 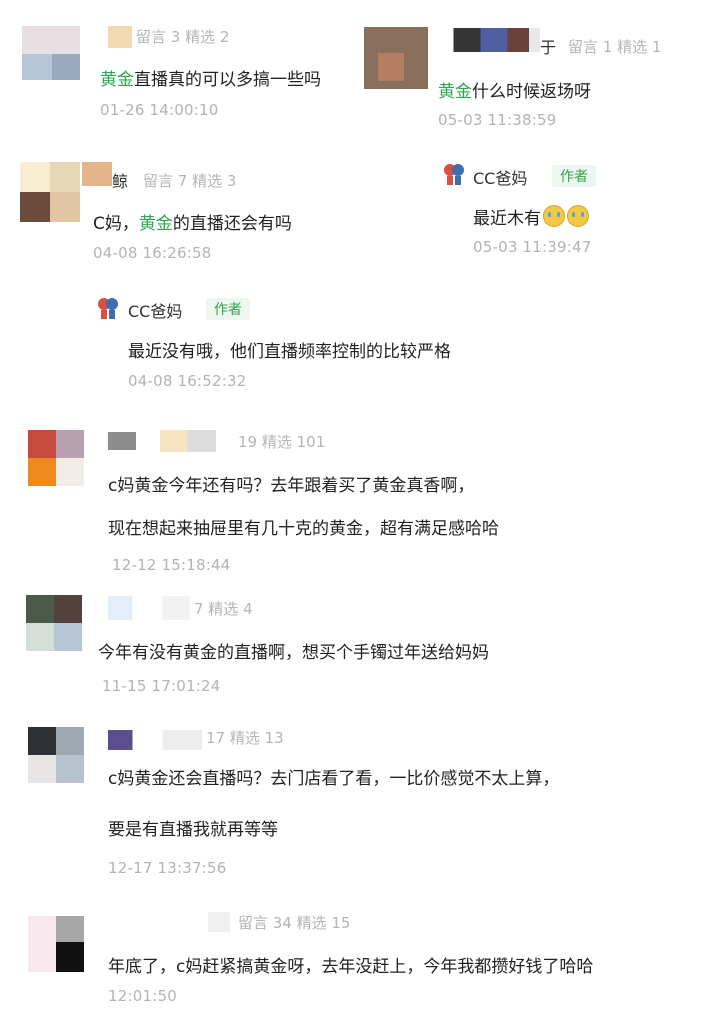 What do you see at coordinates (245, 738) in the screenshot?
I see `comment-meta: 17 精选 13` at bounding box center [245, 738].